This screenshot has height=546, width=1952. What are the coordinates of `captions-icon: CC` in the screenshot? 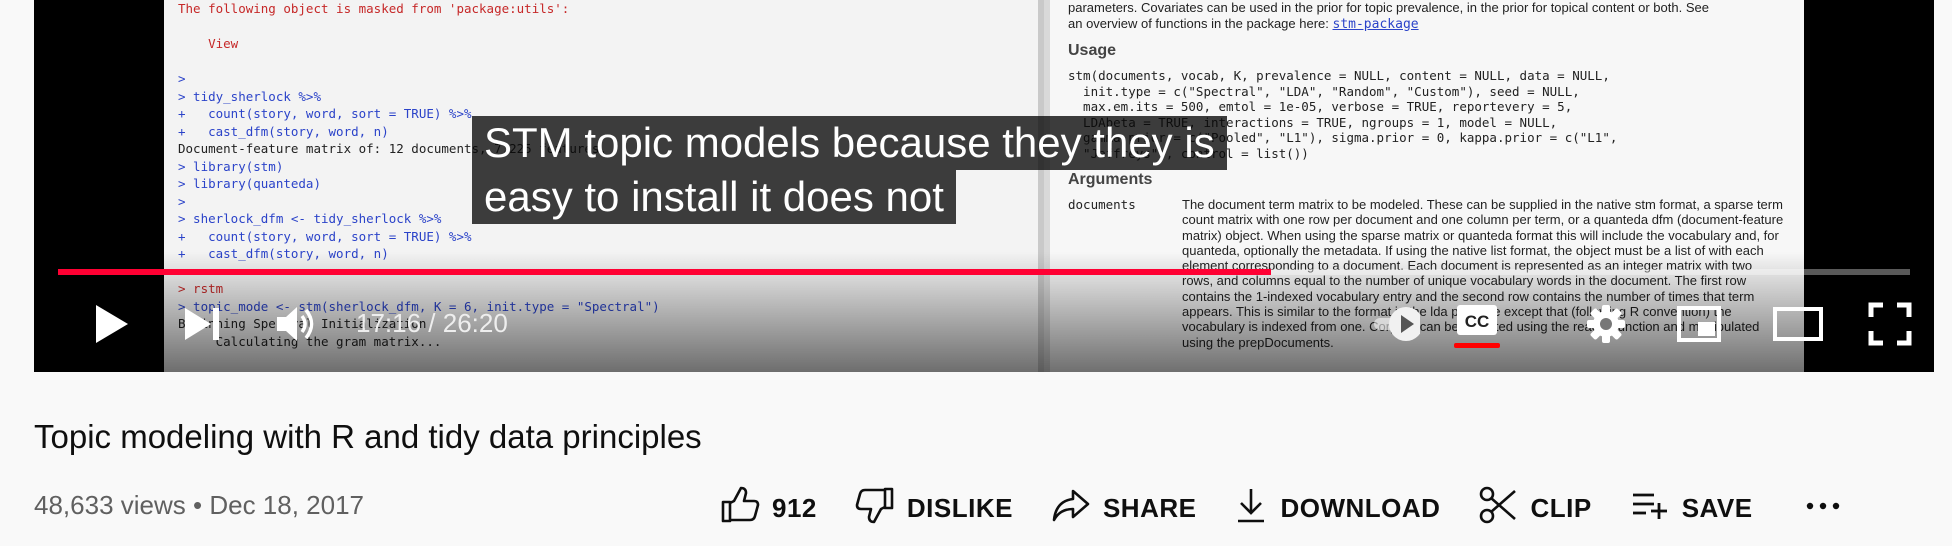 It's located at (1477, 327).